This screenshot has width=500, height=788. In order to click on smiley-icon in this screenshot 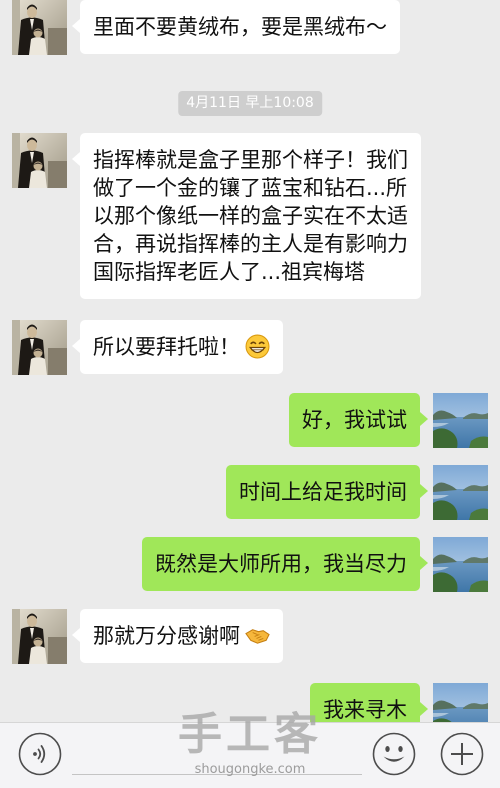, I will do `click(394, 754)`.